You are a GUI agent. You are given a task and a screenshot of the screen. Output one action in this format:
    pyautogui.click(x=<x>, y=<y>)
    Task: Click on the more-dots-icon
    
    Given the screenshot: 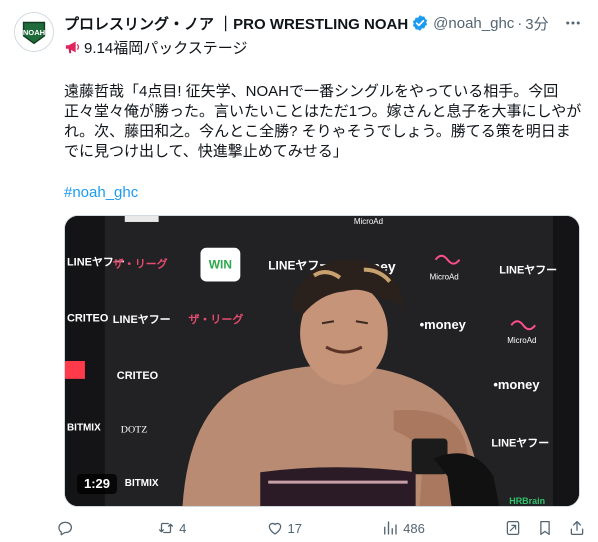 What is the action you would take?
    pyautogui.click(x=573, y=23)
    